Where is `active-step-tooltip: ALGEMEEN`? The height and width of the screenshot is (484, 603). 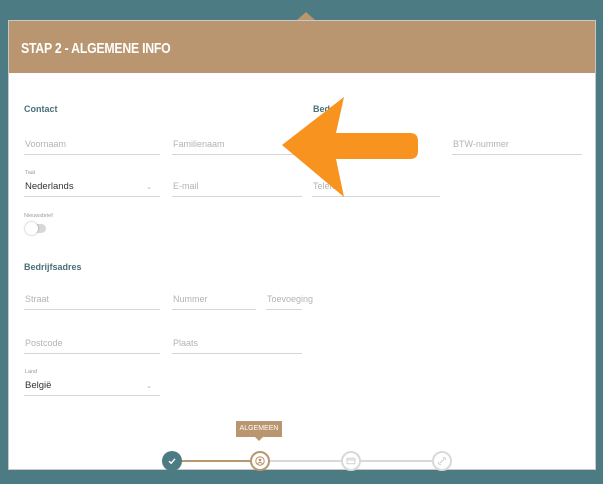 active-step-tooltip: ALGEMEEN is located at coordinates (259, 431).